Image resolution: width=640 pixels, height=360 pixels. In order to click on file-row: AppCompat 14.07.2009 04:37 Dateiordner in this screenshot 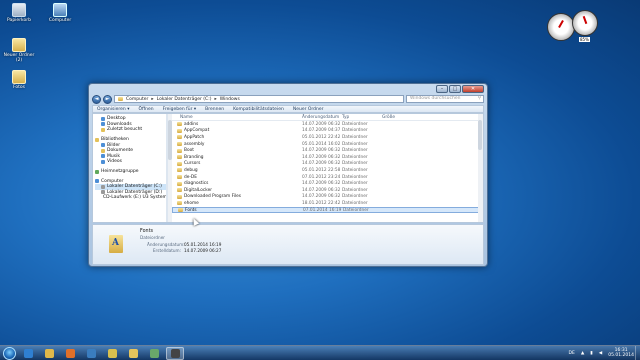, I will do `click(327, 131)`.